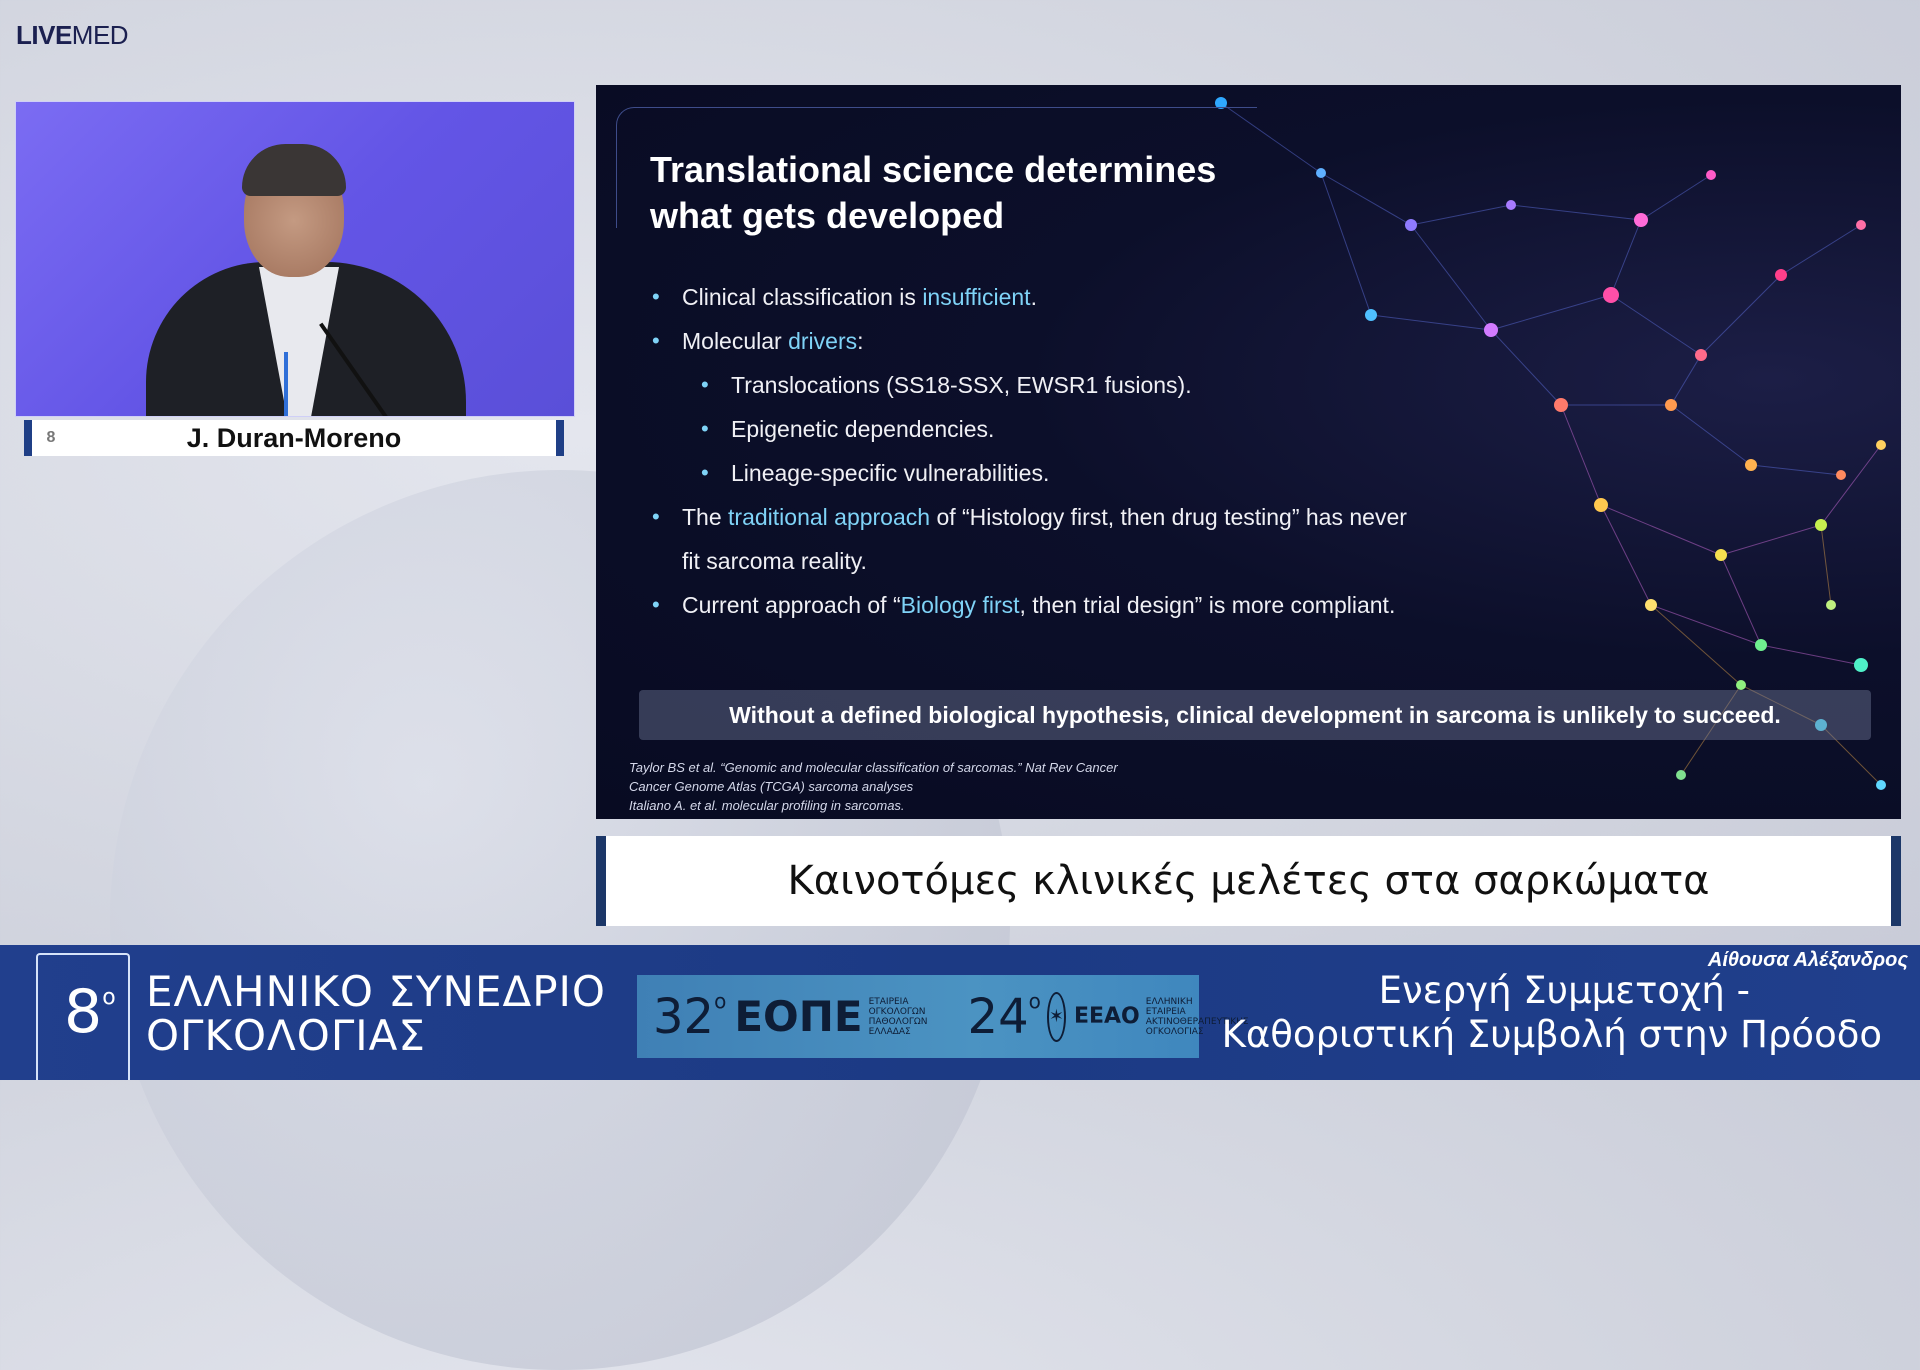 The width and height of the screenshot is (1920, 1370). What do you see at coordinates (1121, 429) in the screenshot?
I see `sub-bullet-item: Epigenetic dependencies.` at bounding box center [1121, 429].